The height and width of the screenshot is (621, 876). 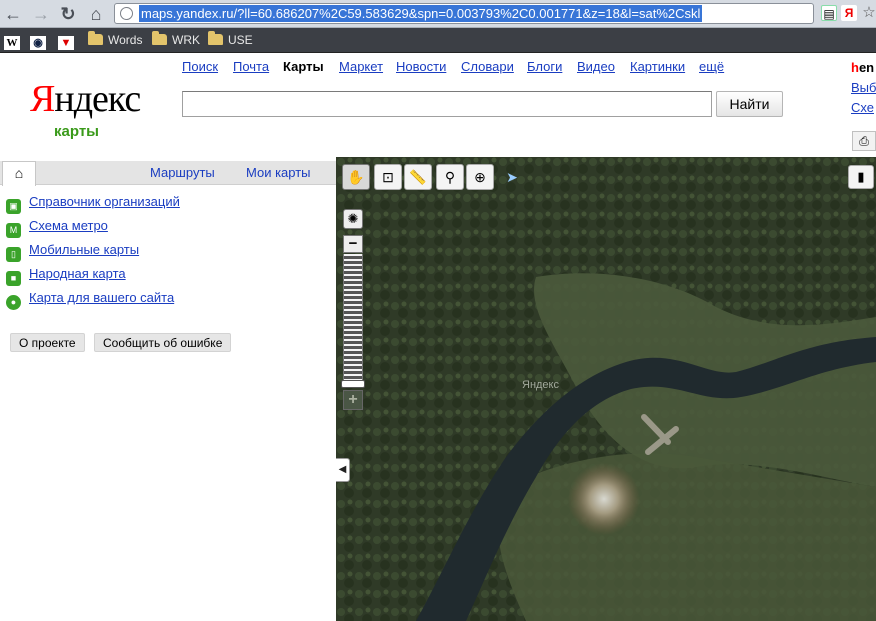 I want to click on bookmarks-bar: W ◉ ▼ Words WRK USE, so click(x=438, y=40).